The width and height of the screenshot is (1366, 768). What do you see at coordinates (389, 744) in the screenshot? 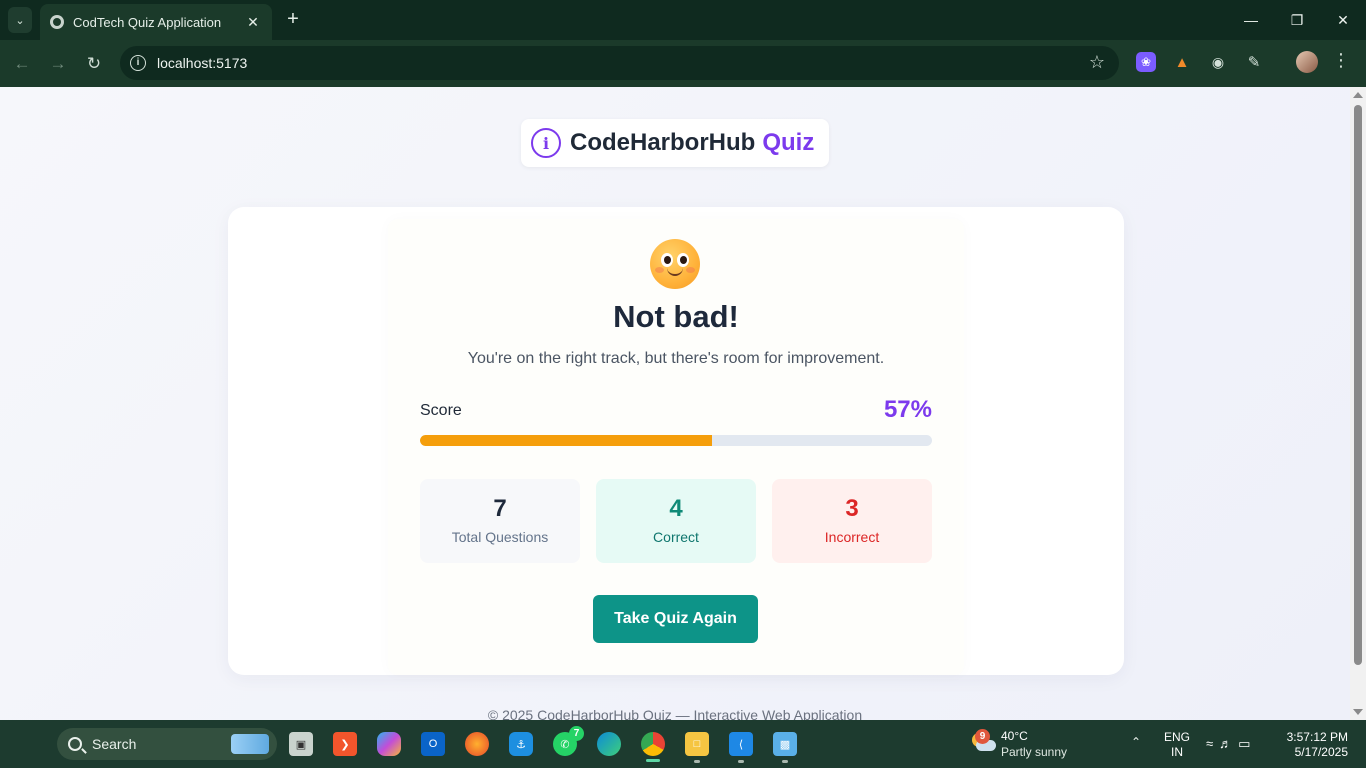
I see `copilot-icon` at bounding box center [389, 744].